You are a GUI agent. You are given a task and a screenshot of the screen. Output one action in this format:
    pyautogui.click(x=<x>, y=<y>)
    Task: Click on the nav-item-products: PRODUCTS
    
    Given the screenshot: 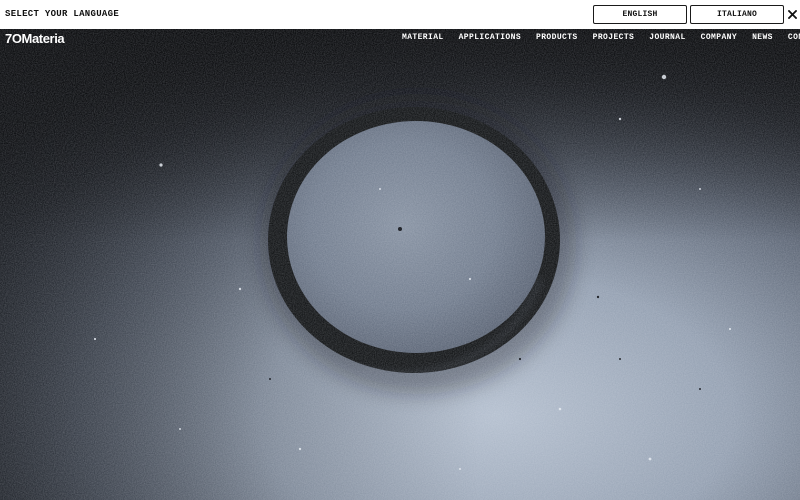 What is the action you would take?
    pyautogui.click(x=557, y=37)
    